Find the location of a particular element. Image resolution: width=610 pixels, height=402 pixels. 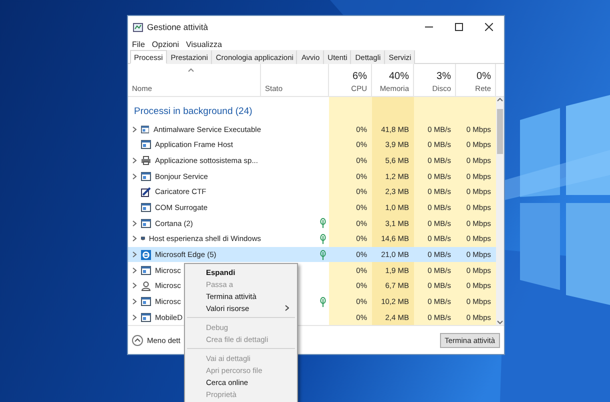

app-icon is located at coordinates (138, 27).